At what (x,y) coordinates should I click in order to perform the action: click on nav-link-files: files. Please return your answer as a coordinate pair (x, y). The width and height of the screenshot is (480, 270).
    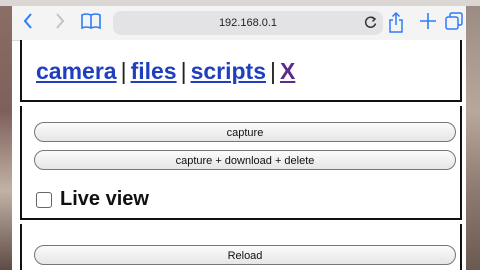
    Looking at the image, I should click on (154, 71).